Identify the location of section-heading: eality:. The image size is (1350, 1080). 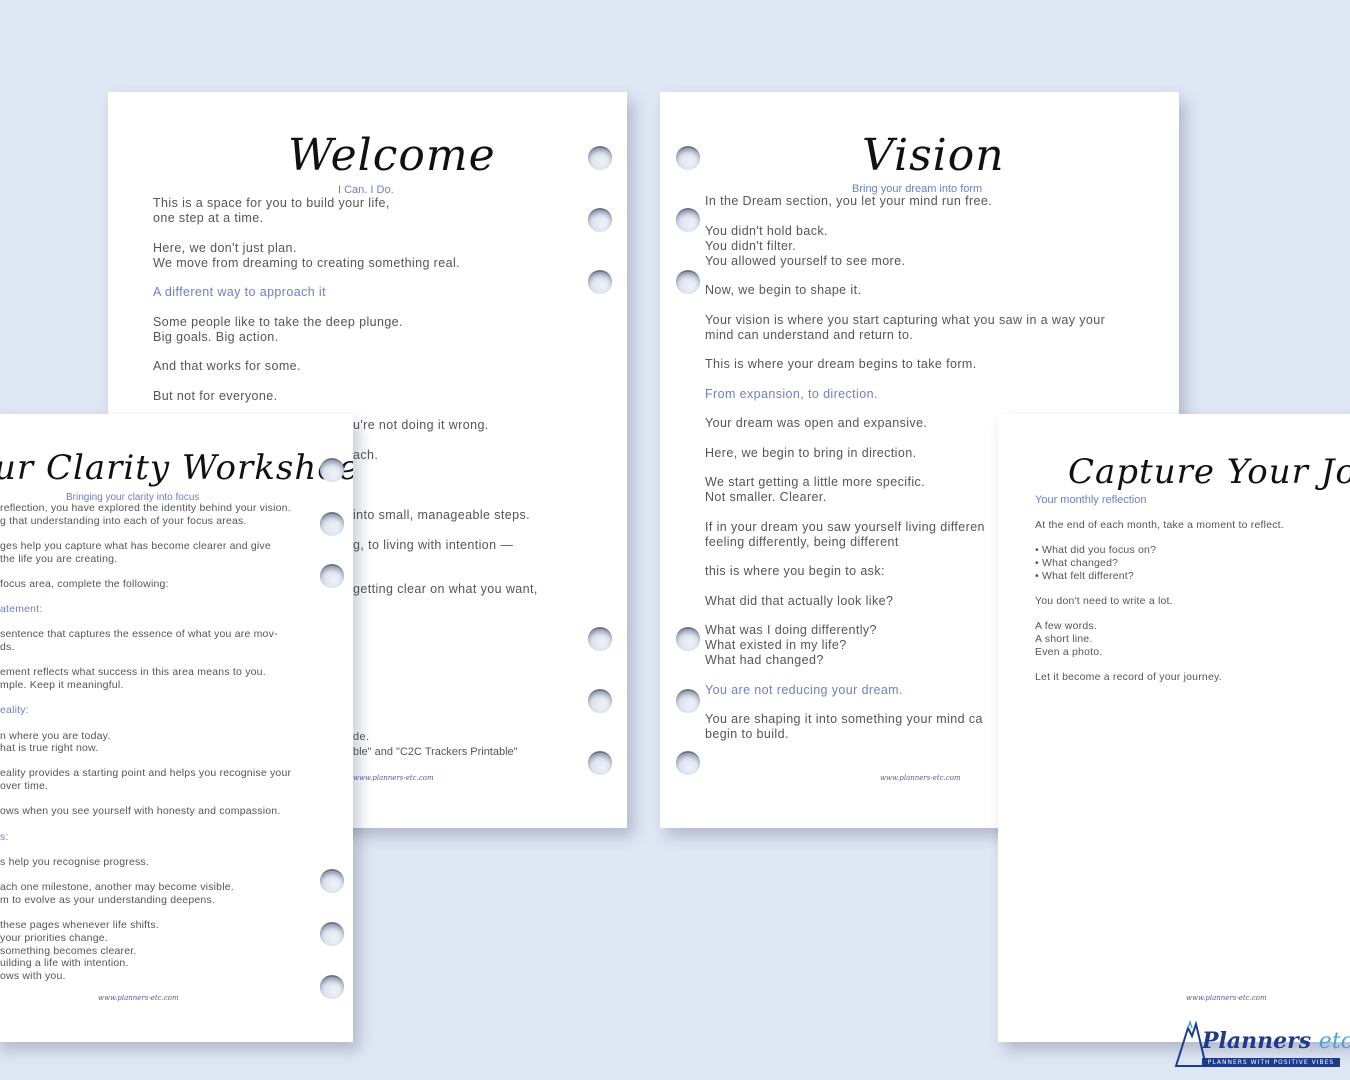
(14, 710).